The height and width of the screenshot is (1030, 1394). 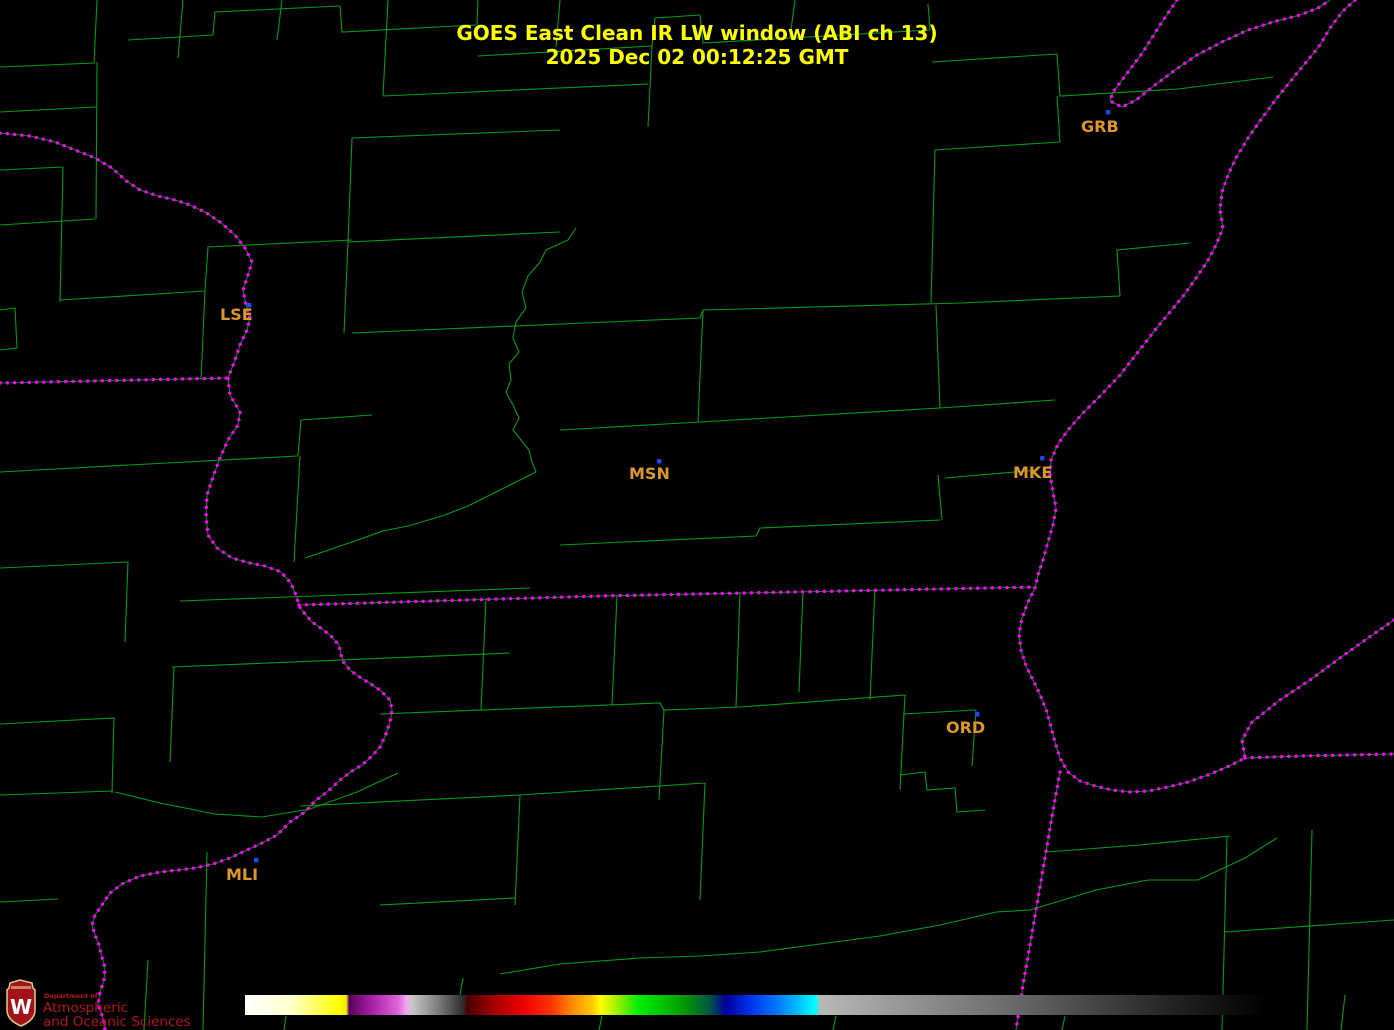 What do you see at coordinates (965, 727) in the screenshot?
I see `station-label-ord: ORD` at bounding box center [965, 727].